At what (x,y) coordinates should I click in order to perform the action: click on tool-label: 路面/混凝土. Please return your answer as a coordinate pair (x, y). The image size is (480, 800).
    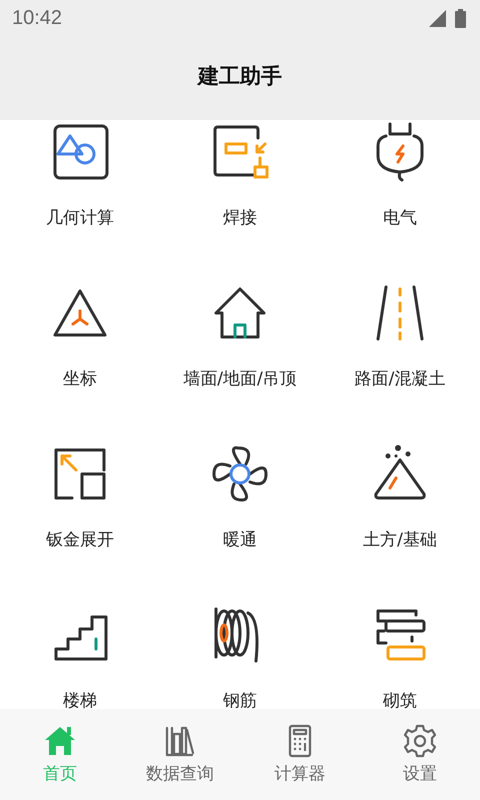
    Looking at the image, I should click on (400, 379).